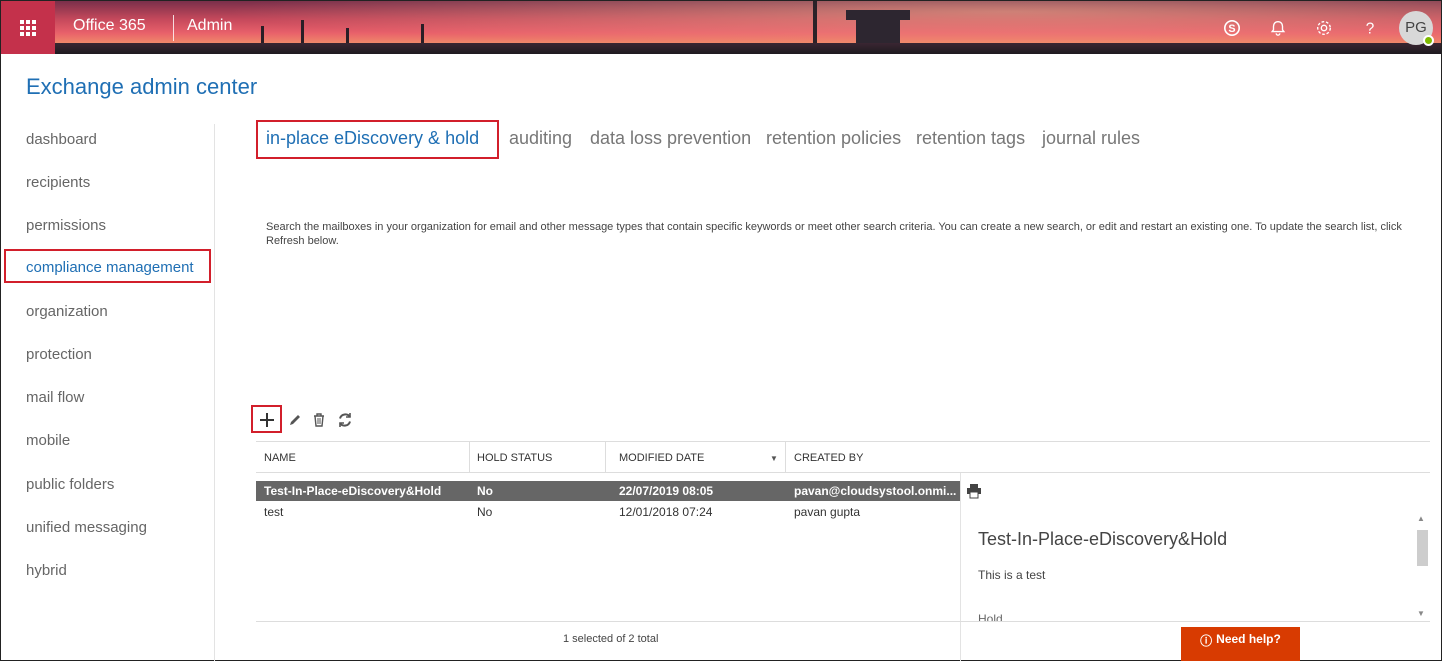 This screenshot has width=1442, height=661. I want to click on waffle-glyph, so click(28, 27).